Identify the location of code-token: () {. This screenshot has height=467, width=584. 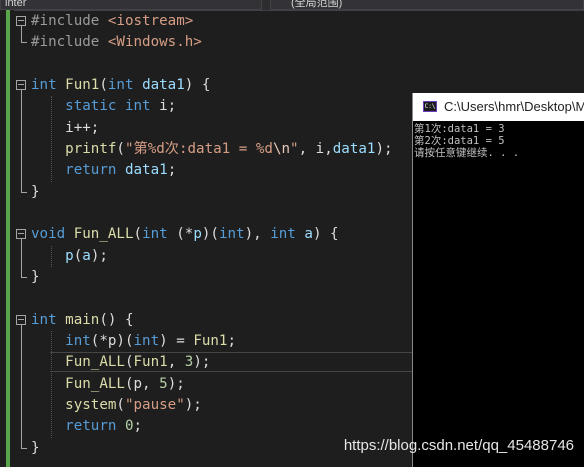
(116, 319).